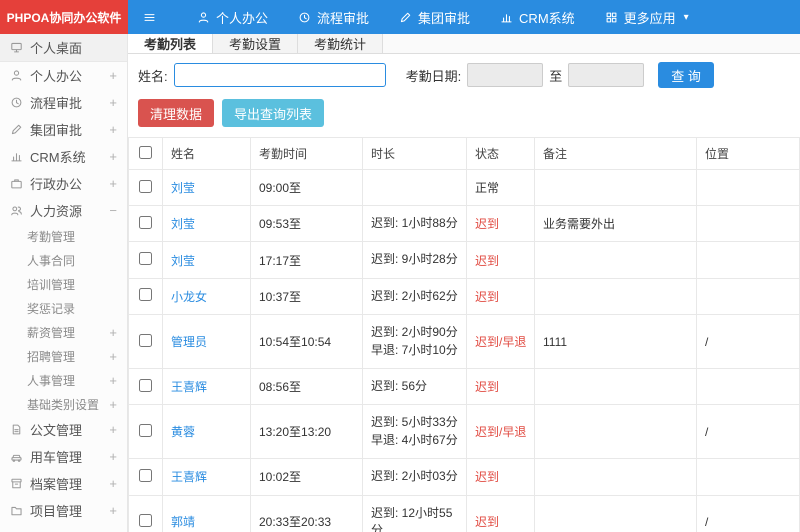 This screenshot has height=532, width=800. I want to click on sidebar-item-vehicle: 用车管理 +, so click(63, 456).